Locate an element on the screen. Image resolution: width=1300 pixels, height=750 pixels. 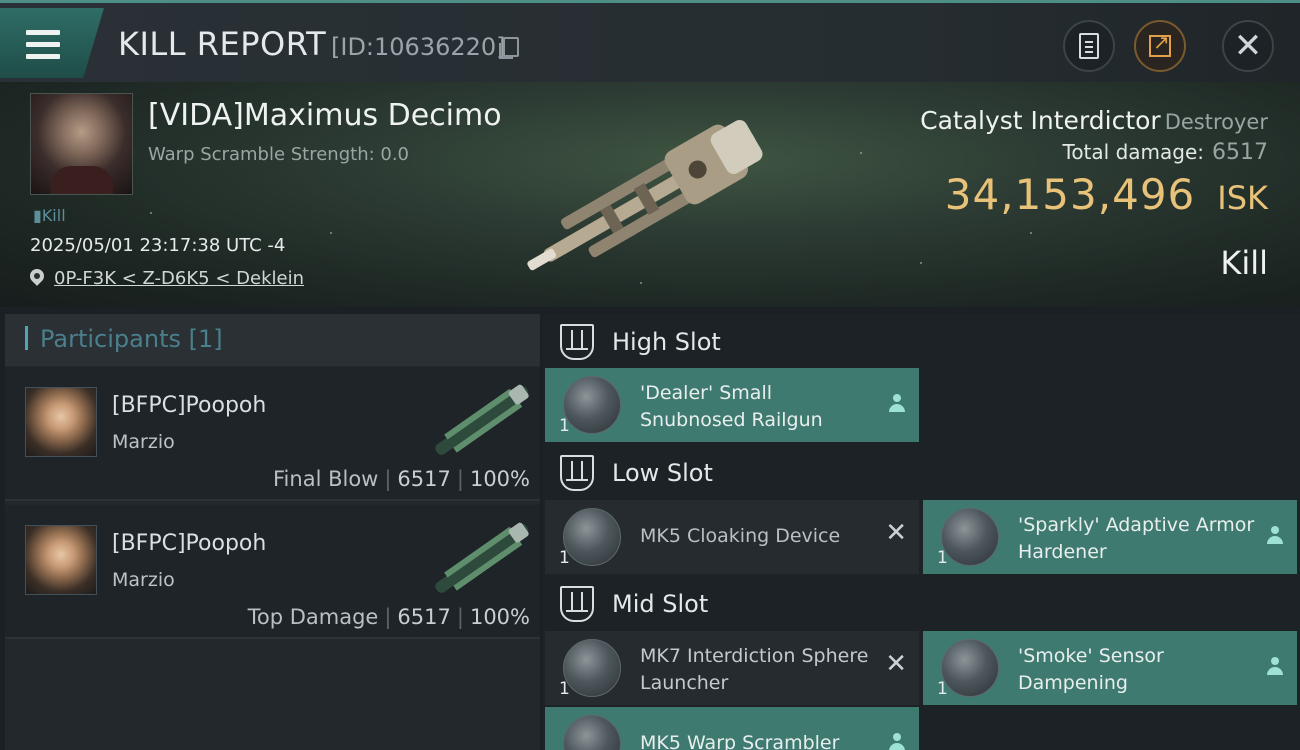
module-name: MK5 Warp Scrambler is located at coordinates (740, 741).